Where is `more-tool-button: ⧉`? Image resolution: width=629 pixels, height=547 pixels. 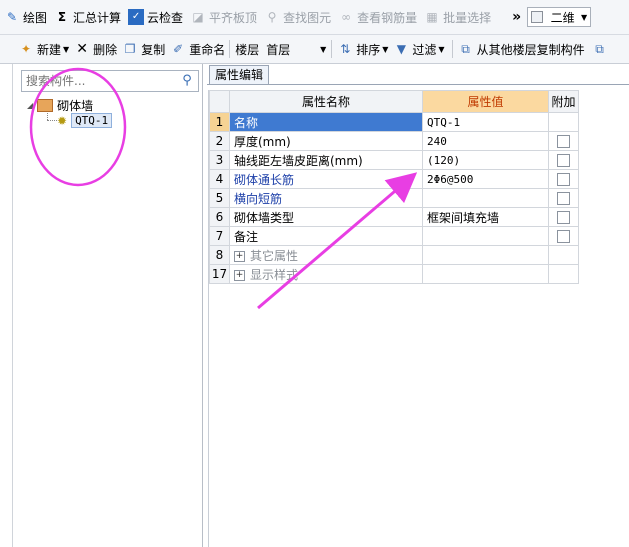
more-tool-button: ⧉ is located at coordinates (601, 49).